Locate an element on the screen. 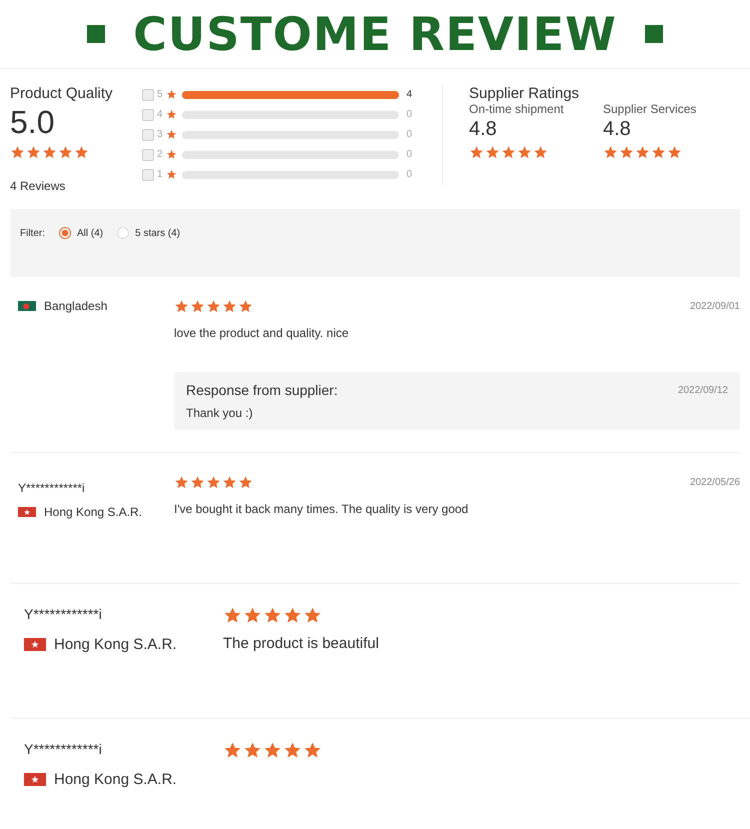 Image resolution: width=750 pixels, height=829 pixels. star-level-label: 3 is located at coordinates (160, 134).